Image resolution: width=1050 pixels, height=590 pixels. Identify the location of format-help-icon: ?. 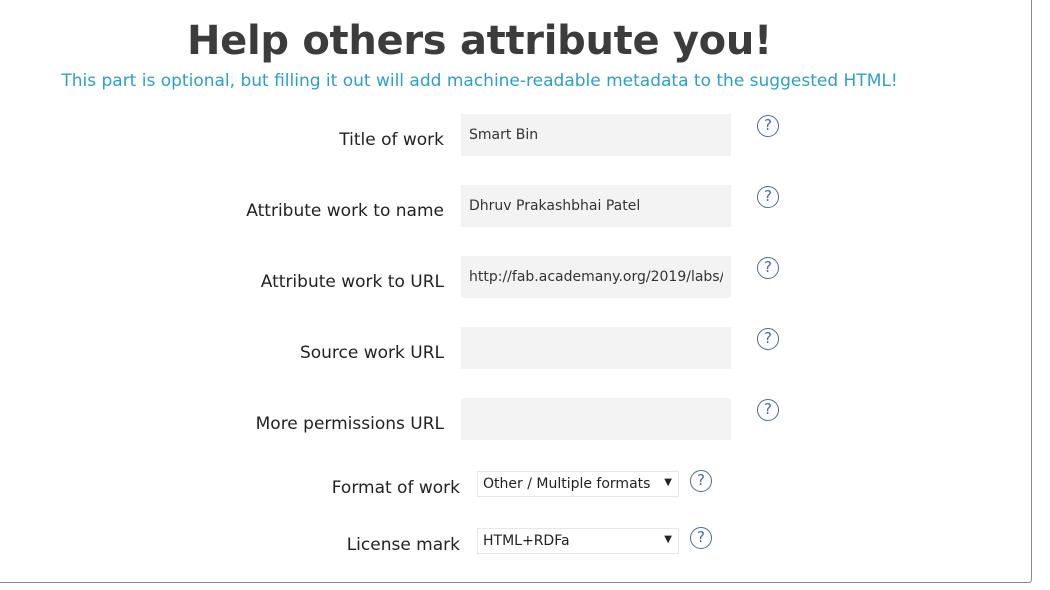
(701, 481).